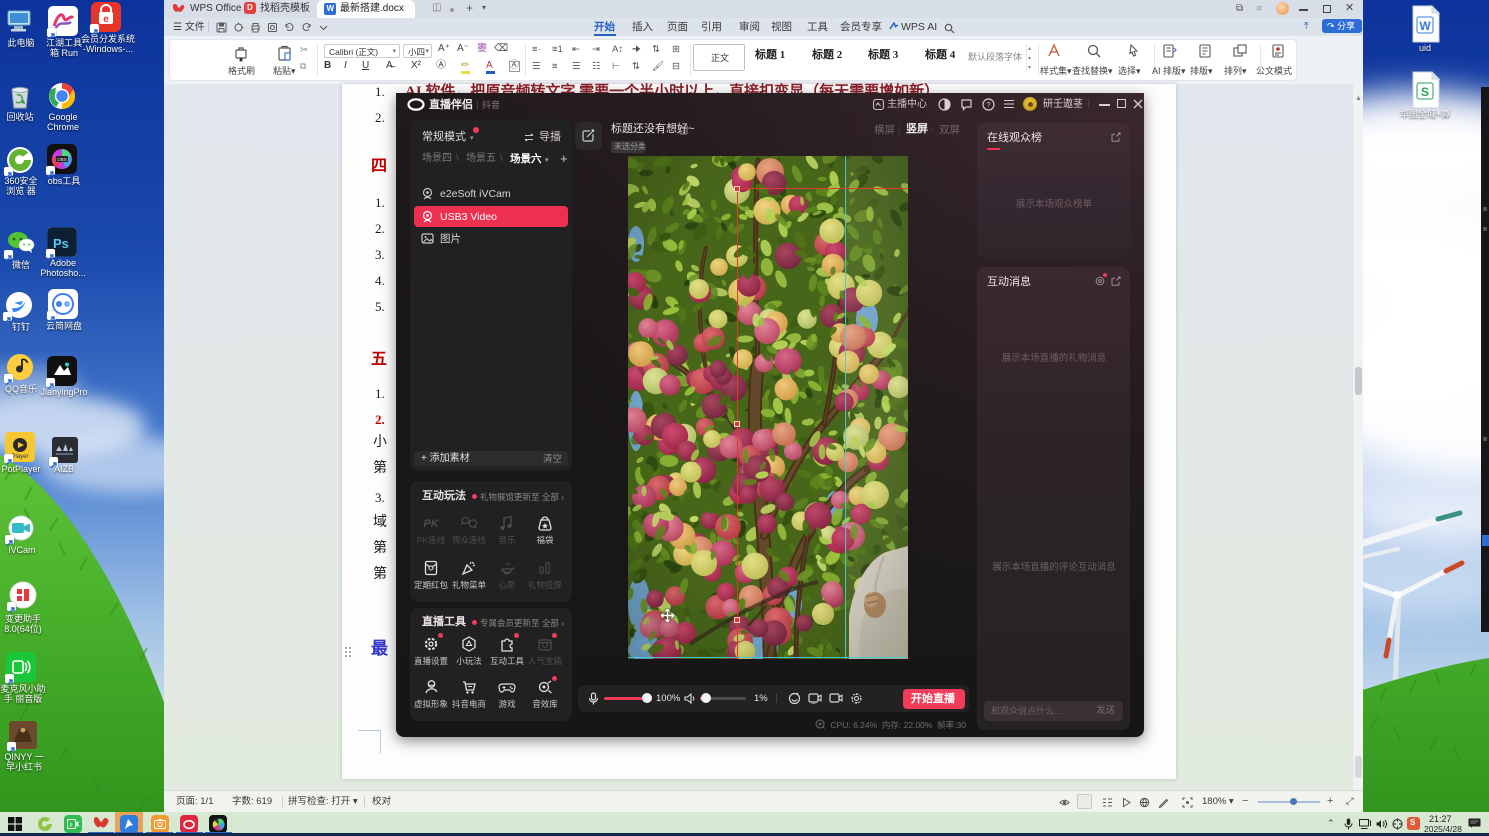 The height and width of the screenshot is (836, 1489). Describe the element at coordinates (106, 19) in the screenshot. I see `svg-text: e` at that location.